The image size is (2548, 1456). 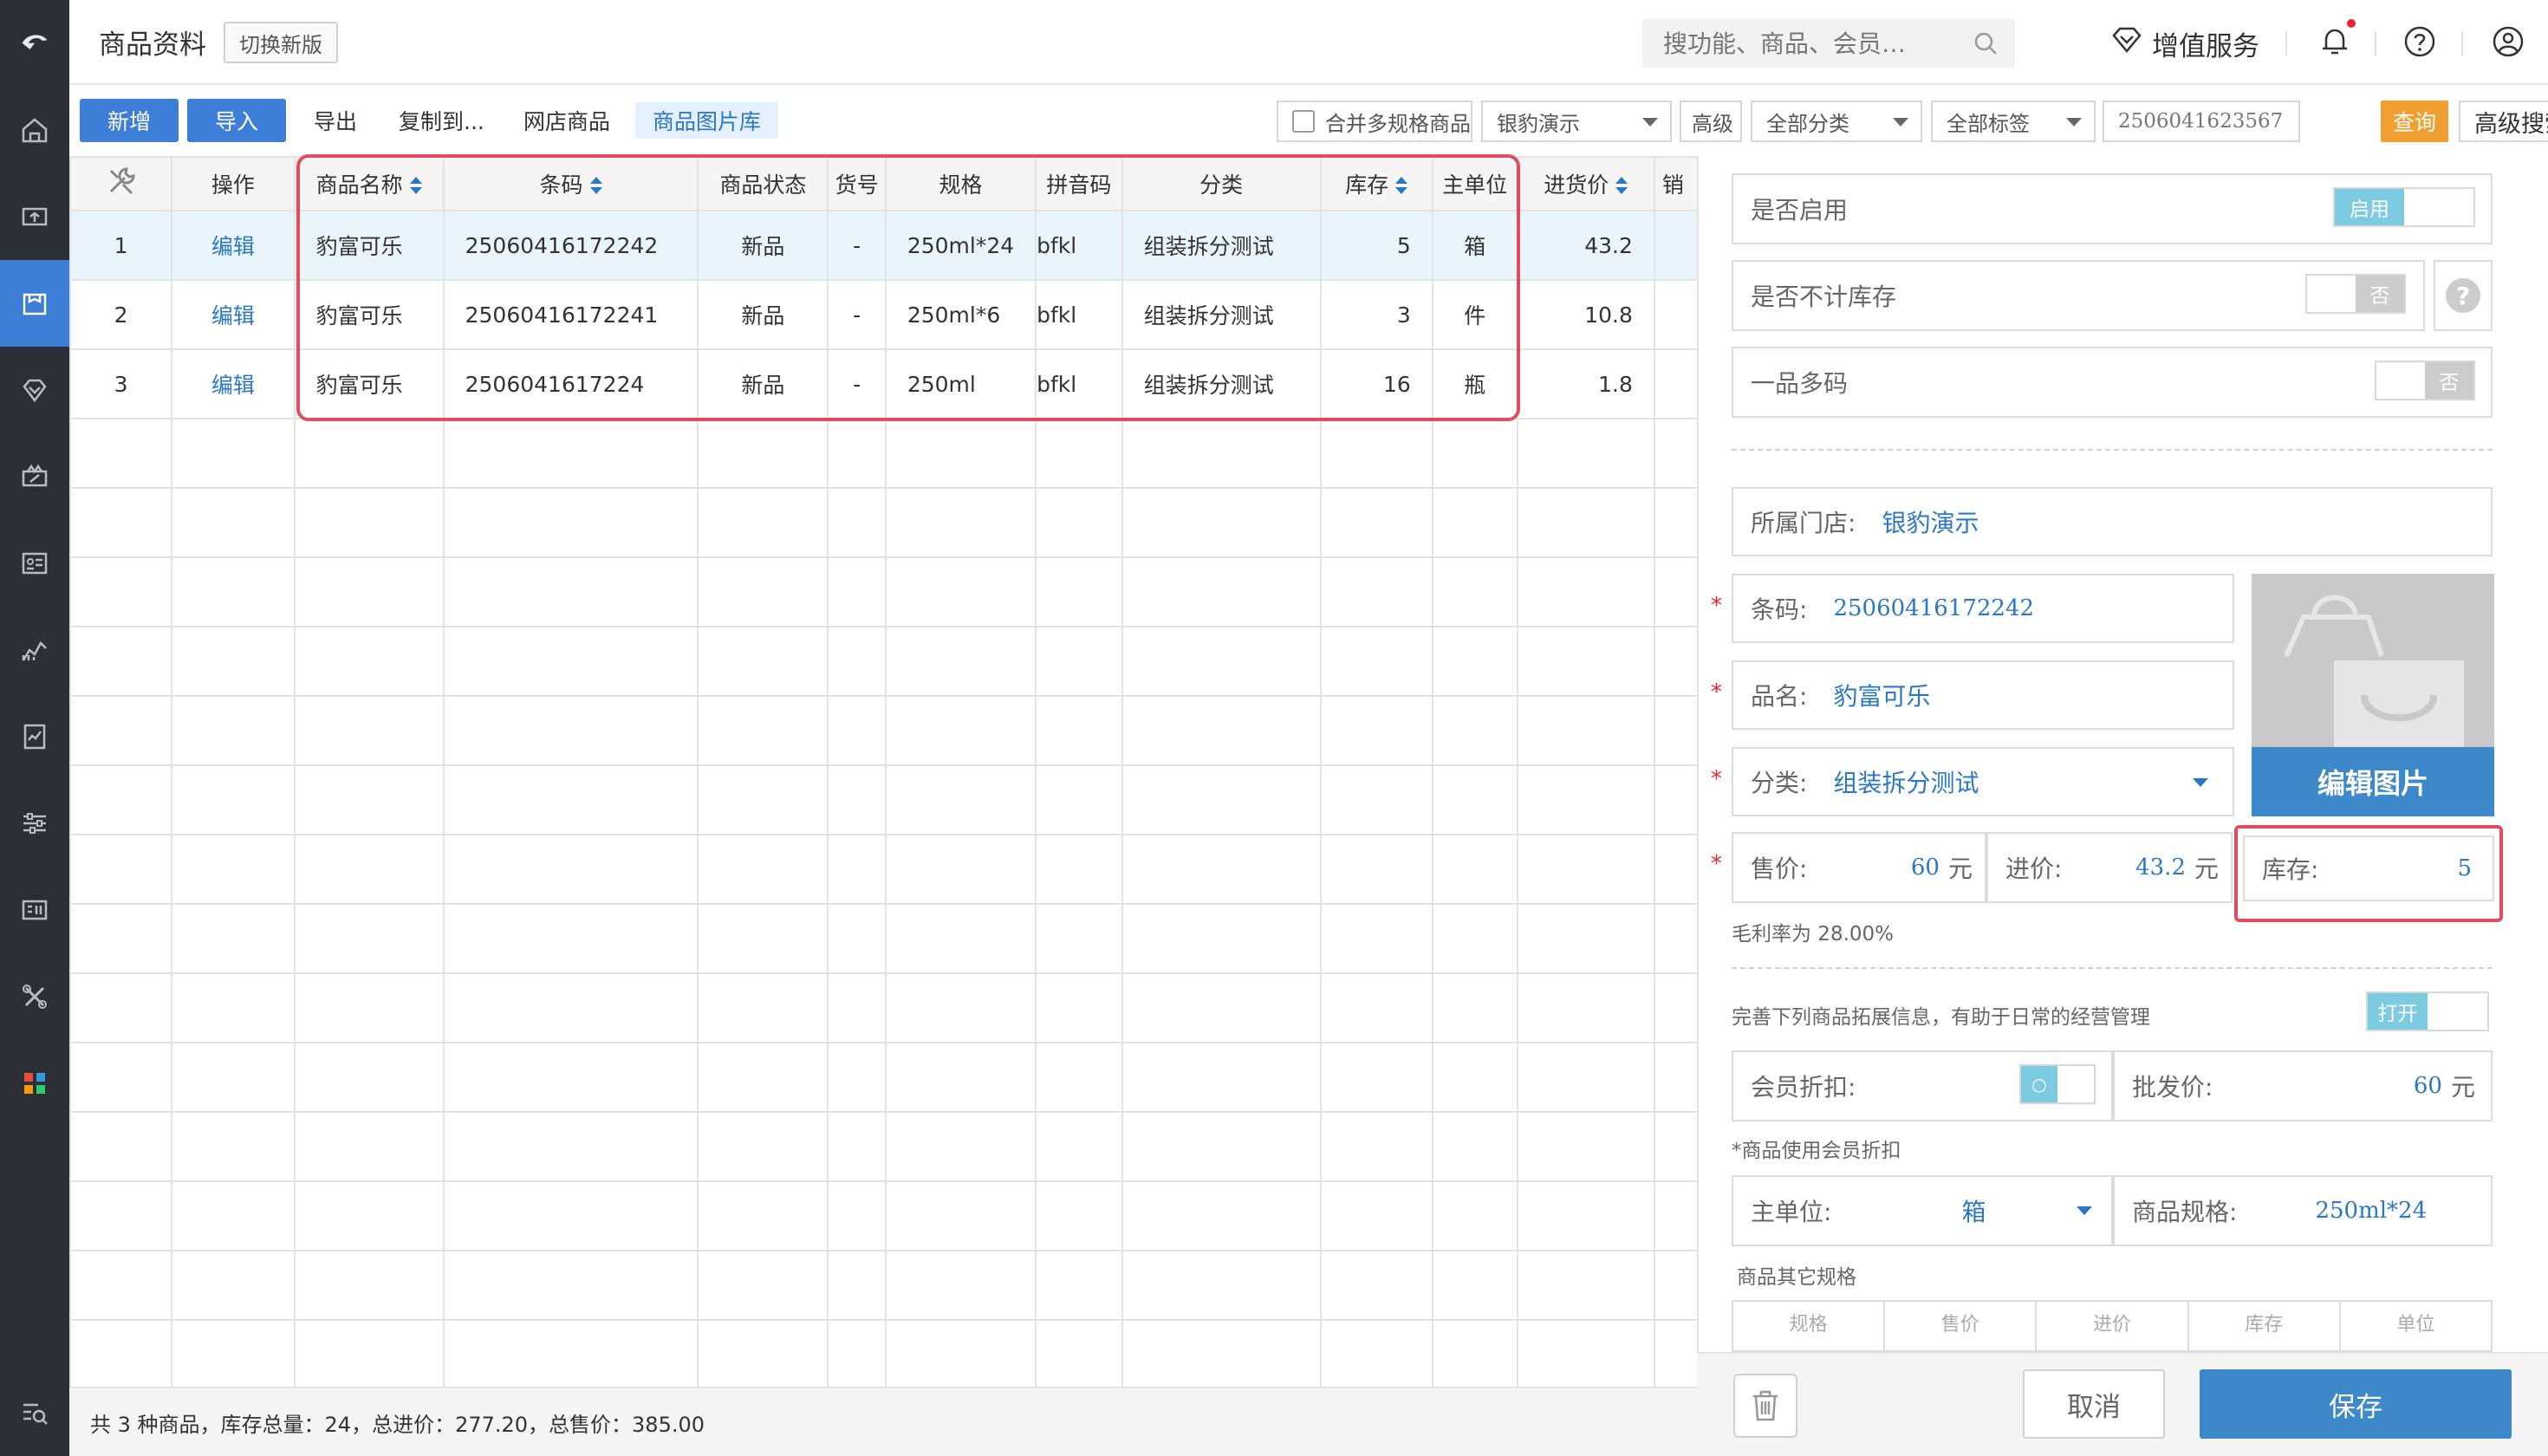 What do you see at coordinates (707, 120) in the screenshot?
I see `image-library-tab: 商品图片库` at bounding box center [707, 120].